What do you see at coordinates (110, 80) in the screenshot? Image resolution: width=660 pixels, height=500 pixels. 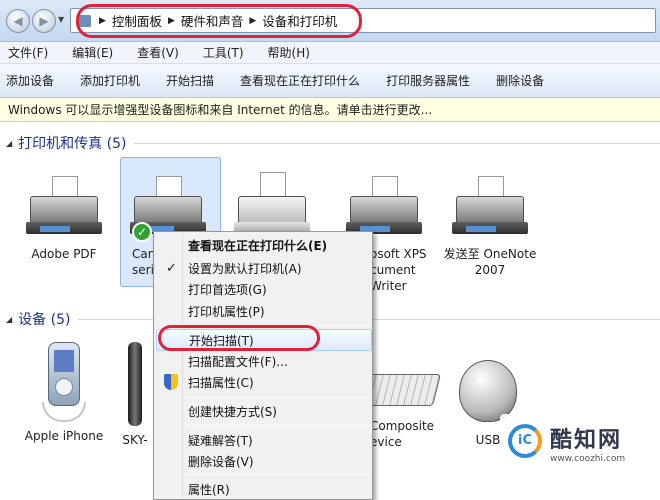 I see `add-printer-button: 添加打印机` at bounding box center [110, 80].